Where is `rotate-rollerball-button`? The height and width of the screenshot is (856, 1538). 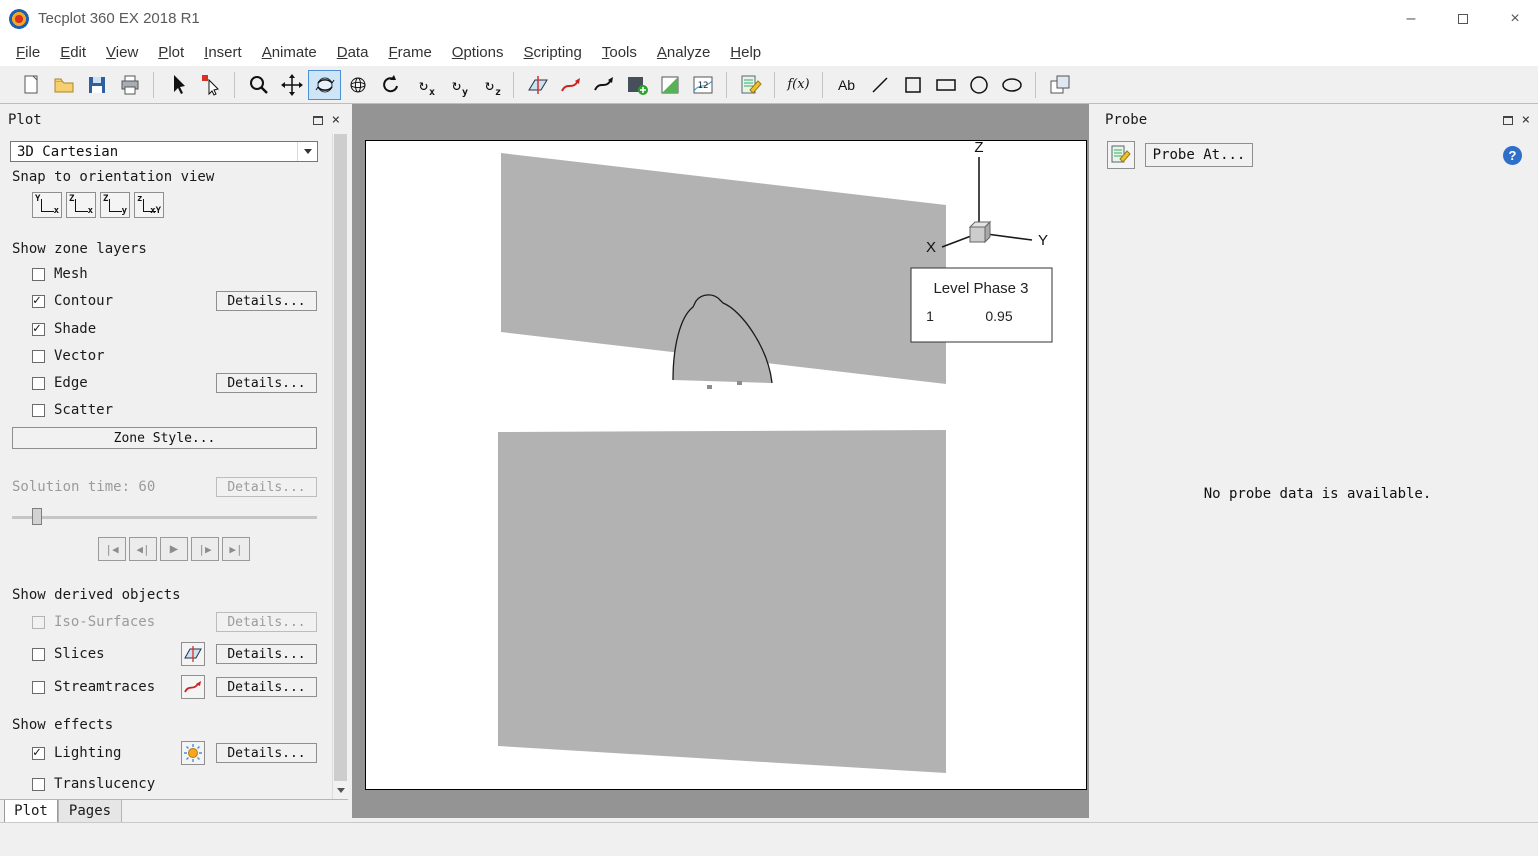 rotate-rollerball-button is located at coordinates (324, 84).